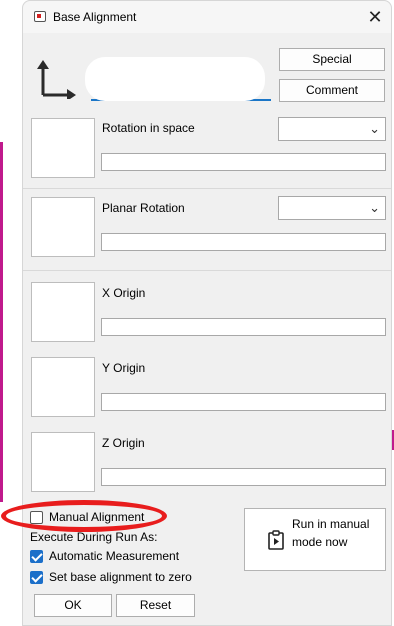 This screenshot has height=626, width=394. What do you see at coordinates (63, 387) in the screenshot?
I see `y-origin-preview` at bounding box center [63, 387].